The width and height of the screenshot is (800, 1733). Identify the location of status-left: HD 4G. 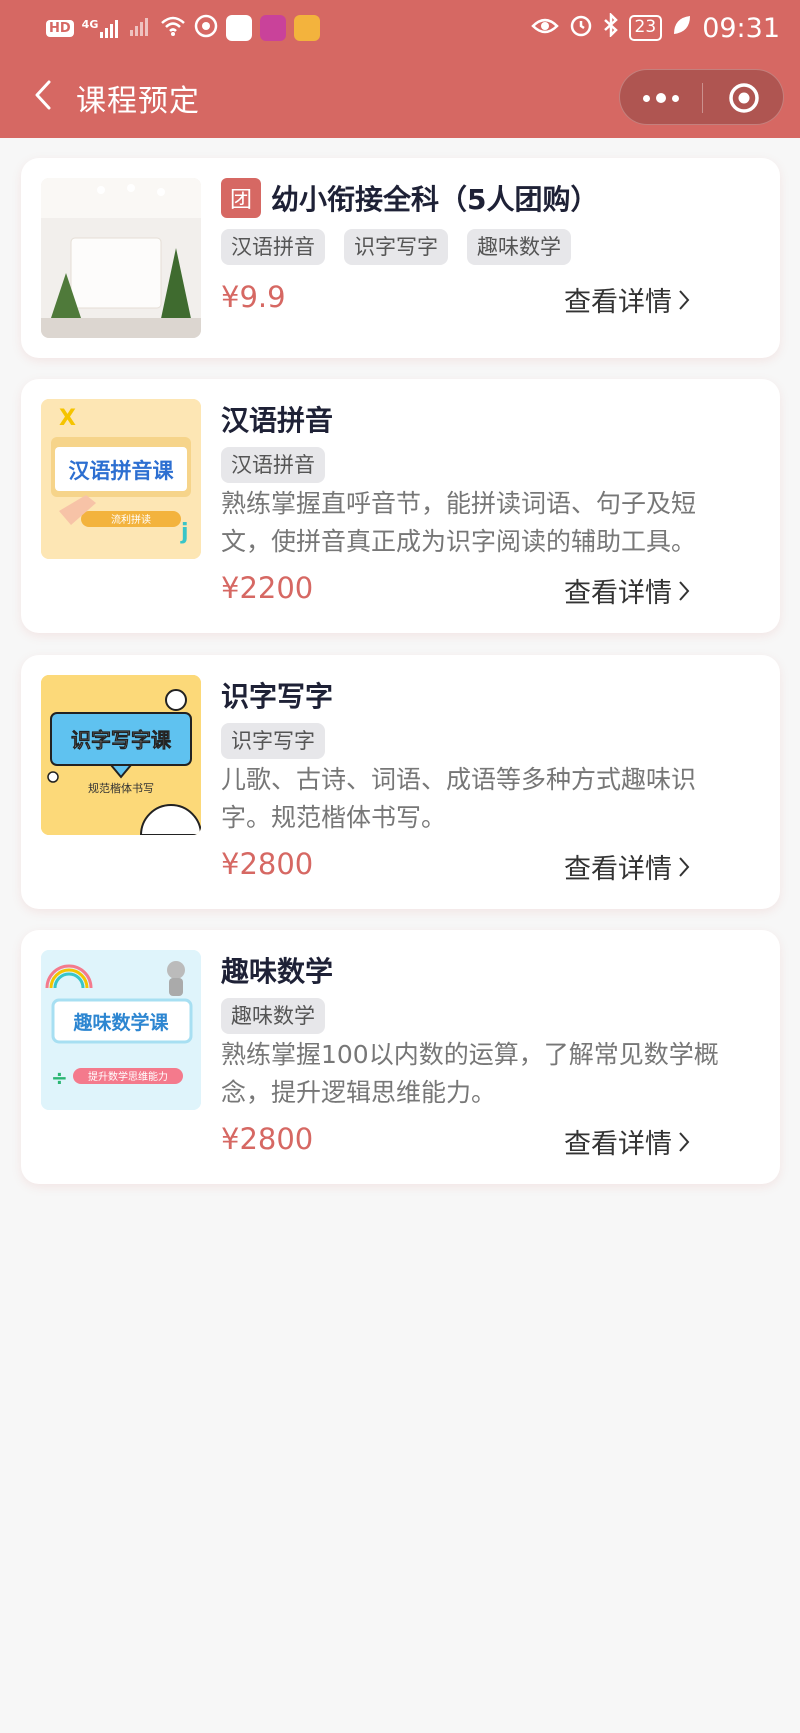
(183, 28).